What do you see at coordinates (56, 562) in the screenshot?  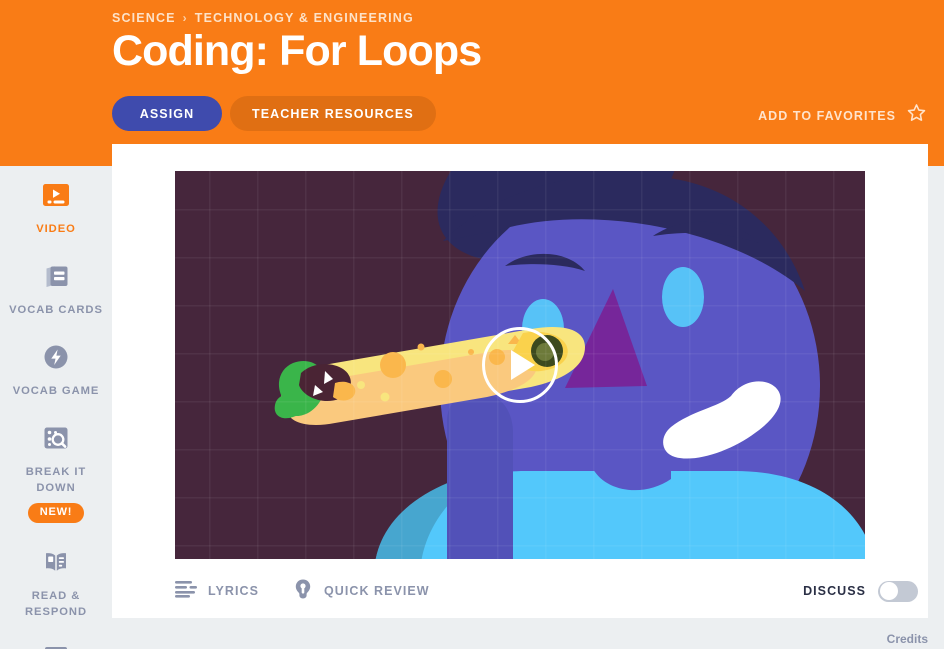 I see `open-book-icon` at bounding box center [56, 562].